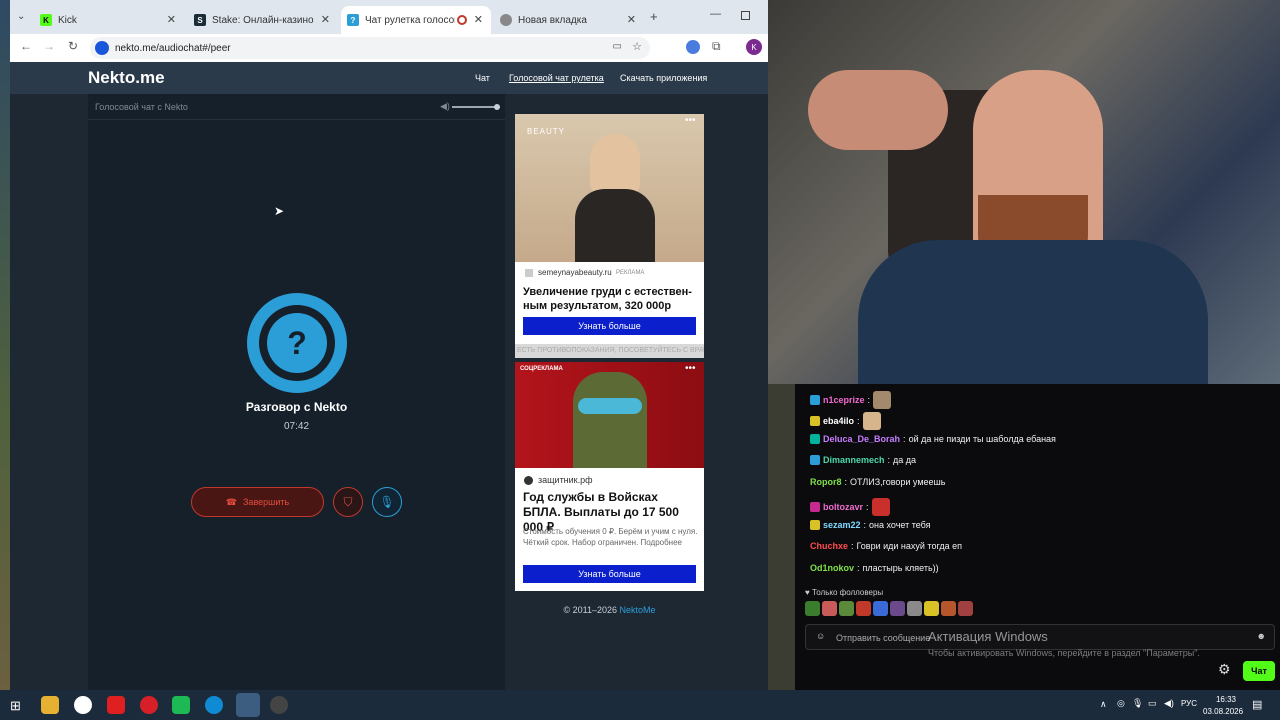  Describe the element at coordinates (1223, 711) in the screenshot. I see `clock-date: 03.08.2026` at that location.